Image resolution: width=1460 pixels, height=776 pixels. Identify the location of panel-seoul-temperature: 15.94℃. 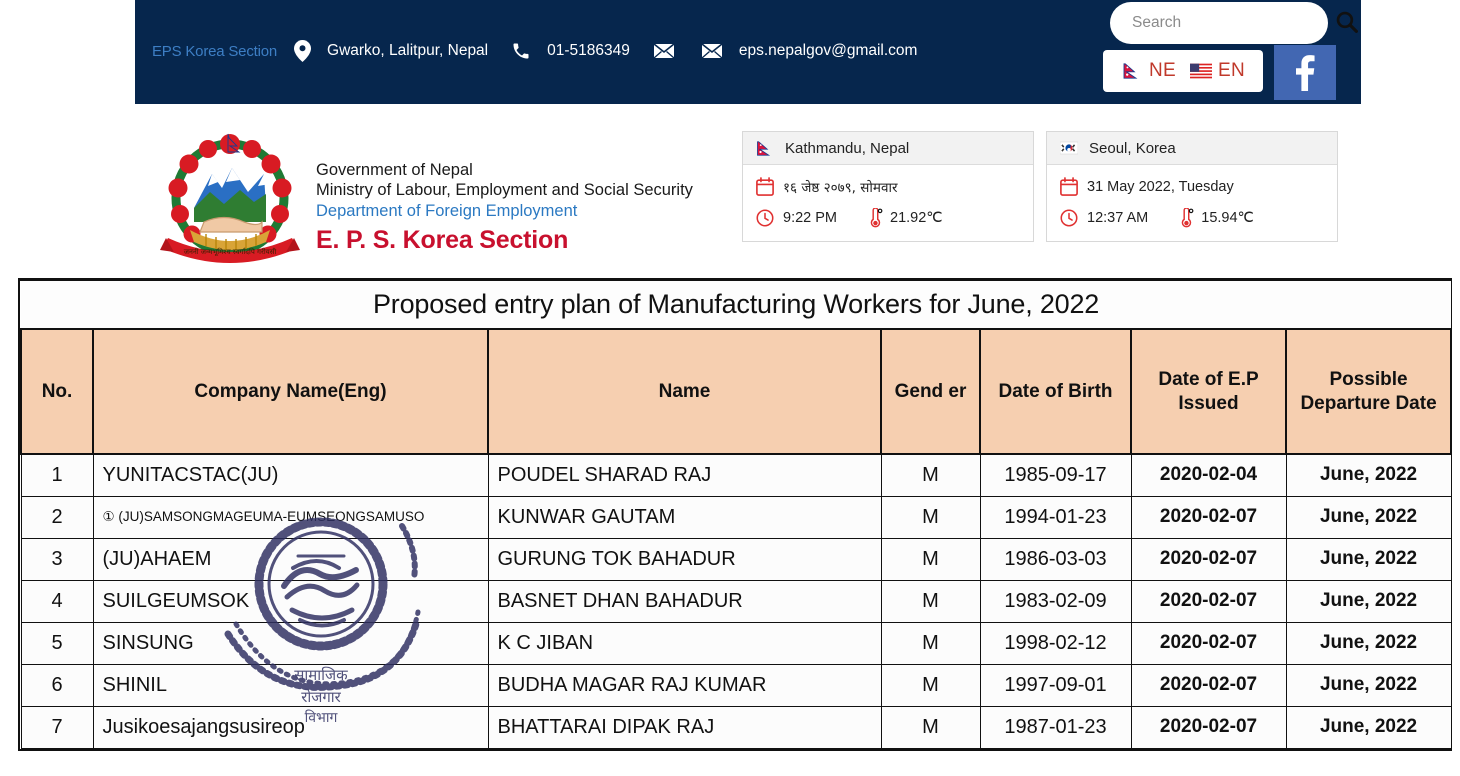
(1227, 218).